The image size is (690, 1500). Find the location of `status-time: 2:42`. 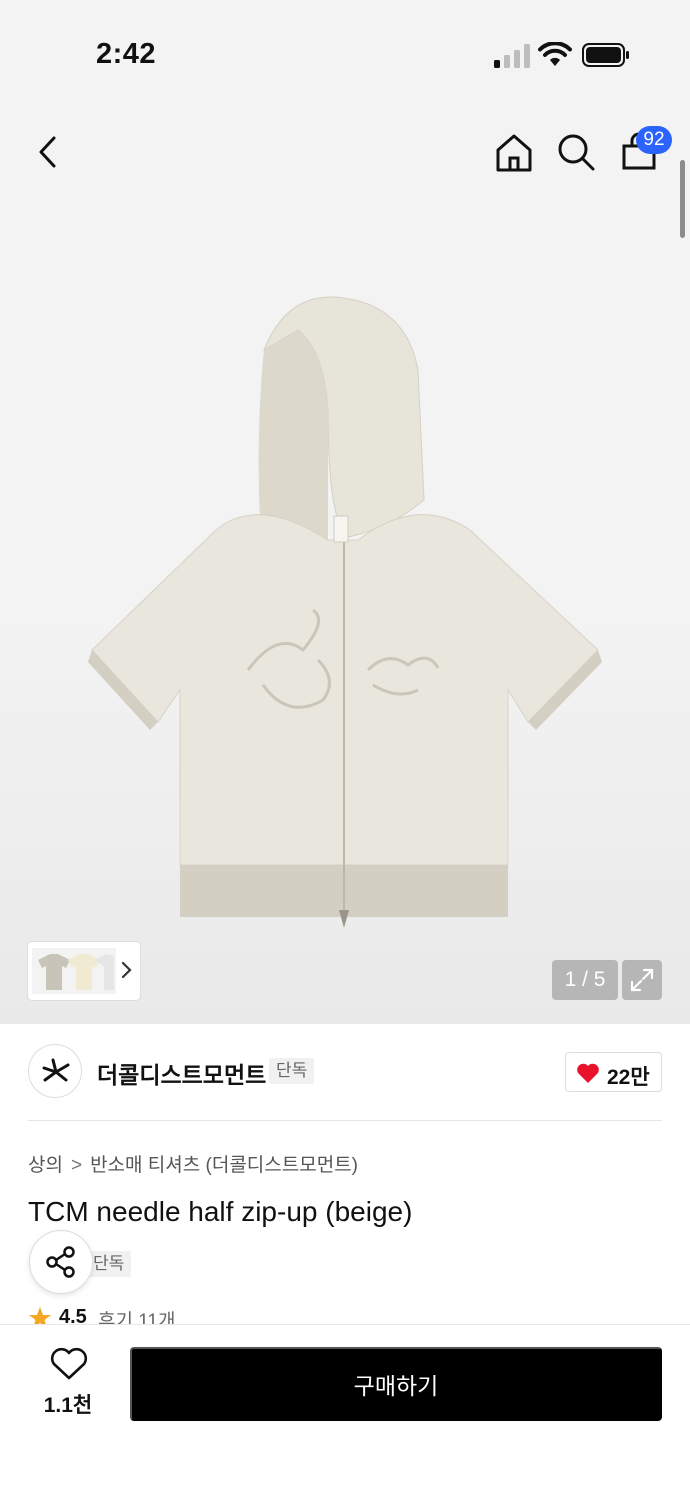

status-time: 2:42 is located at coordinates (126, 54).